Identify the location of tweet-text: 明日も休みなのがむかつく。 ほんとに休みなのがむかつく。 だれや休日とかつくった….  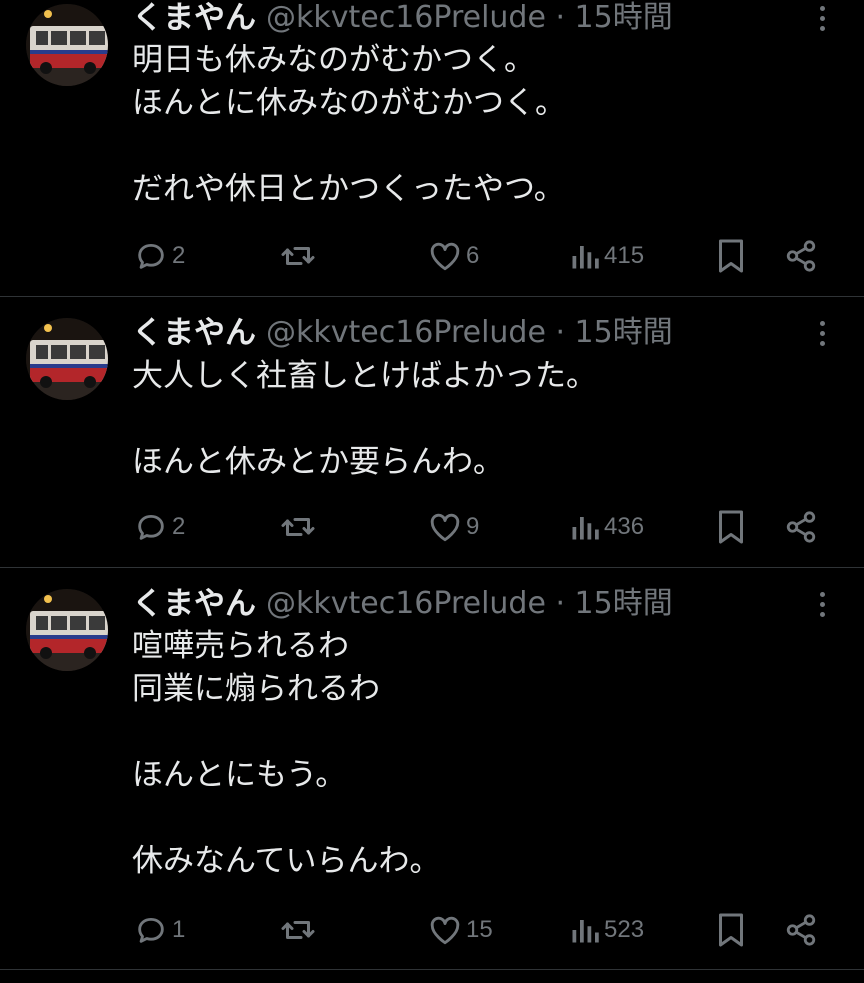
(349, 124).